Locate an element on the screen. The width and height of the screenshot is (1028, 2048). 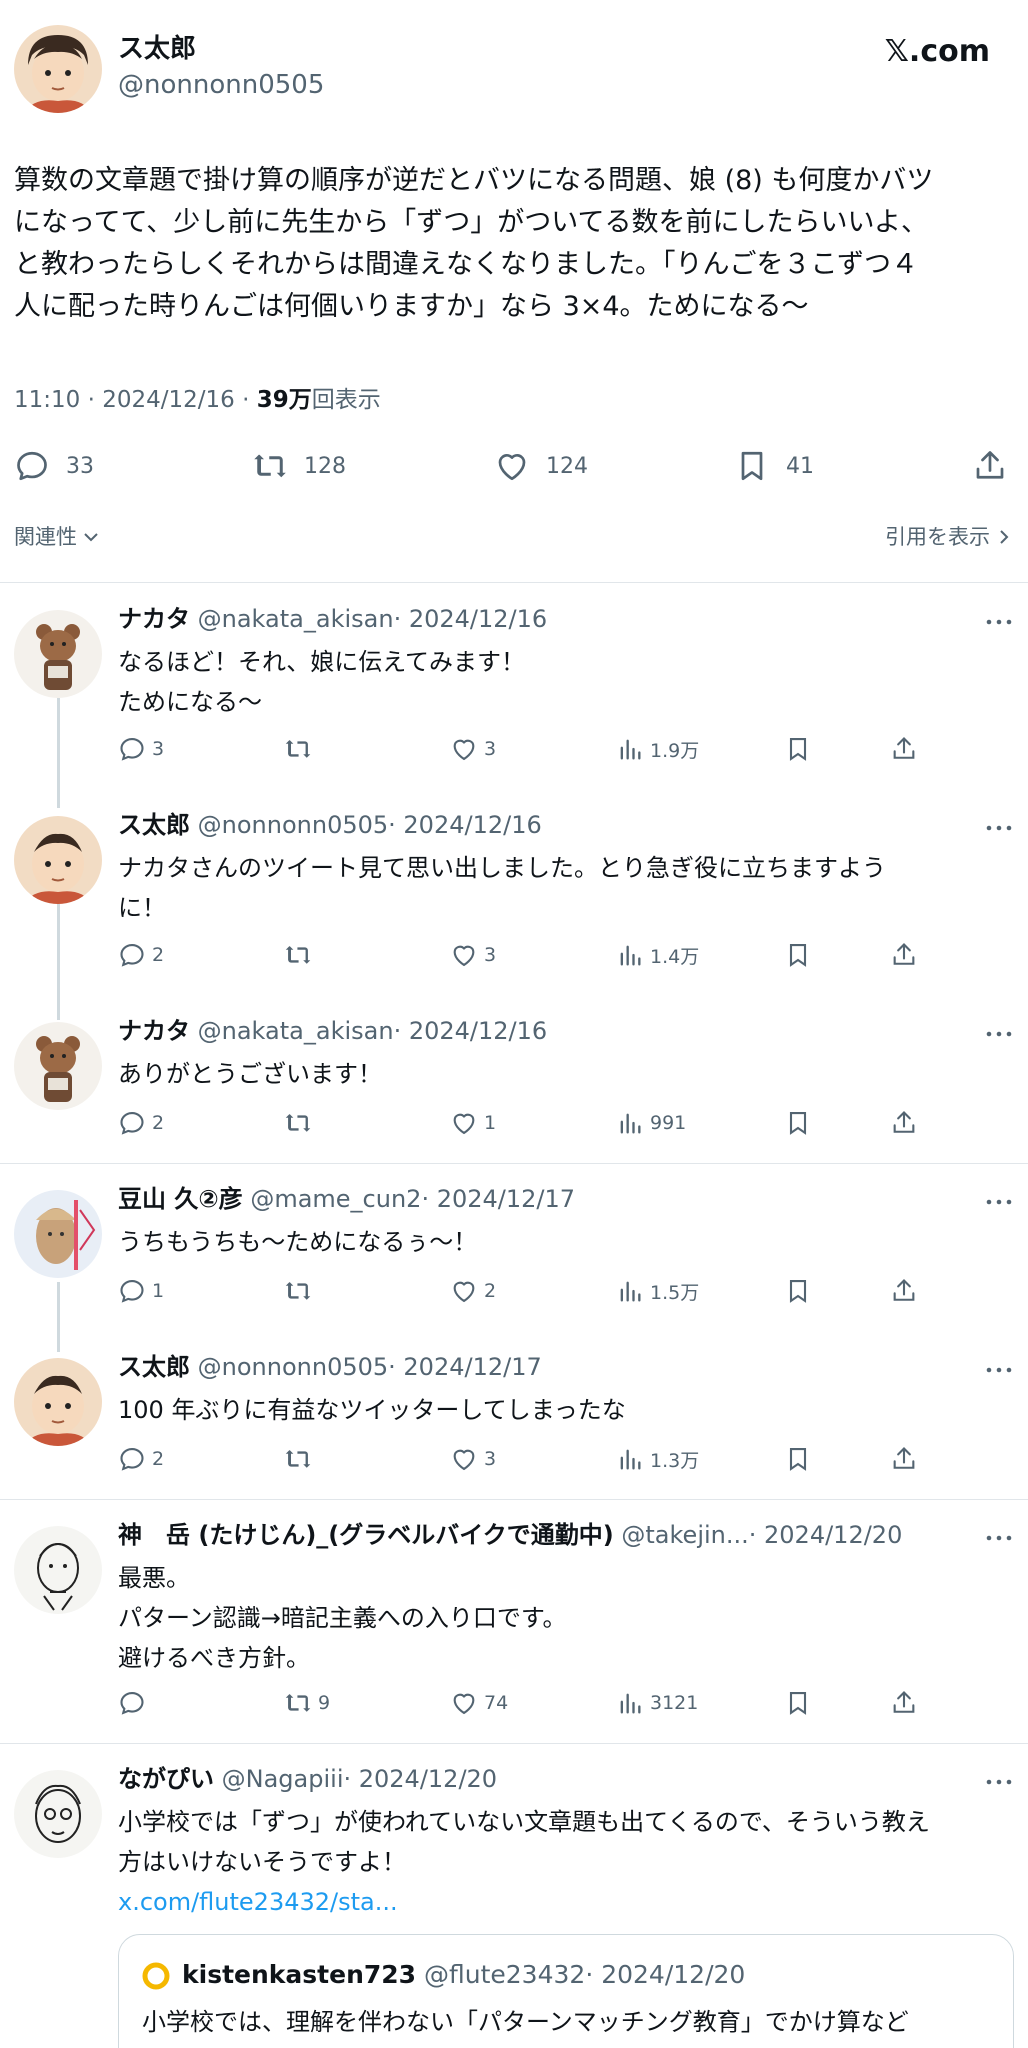
like-button: 124 is located at coordinates (541, 466).